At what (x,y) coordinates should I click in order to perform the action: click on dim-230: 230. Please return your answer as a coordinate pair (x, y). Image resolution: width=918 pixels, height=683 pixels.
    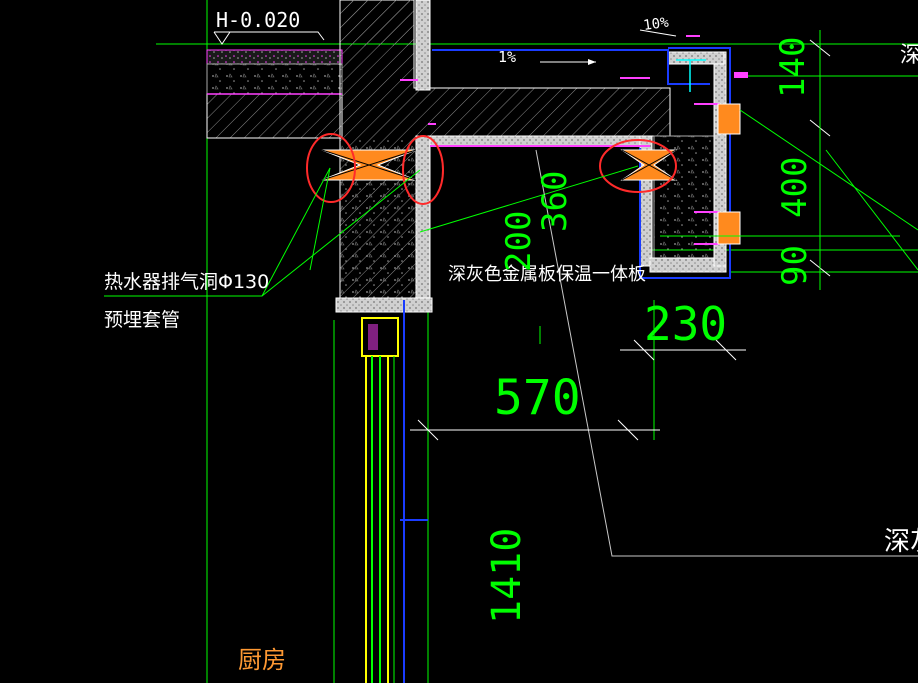
    Looking at the image, I should click on (685, 324).